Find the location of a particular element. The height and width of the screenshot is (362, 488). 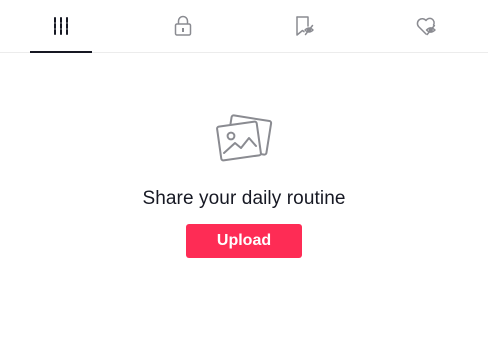

liked-hidden-icon is located at coordinates (426, 26).